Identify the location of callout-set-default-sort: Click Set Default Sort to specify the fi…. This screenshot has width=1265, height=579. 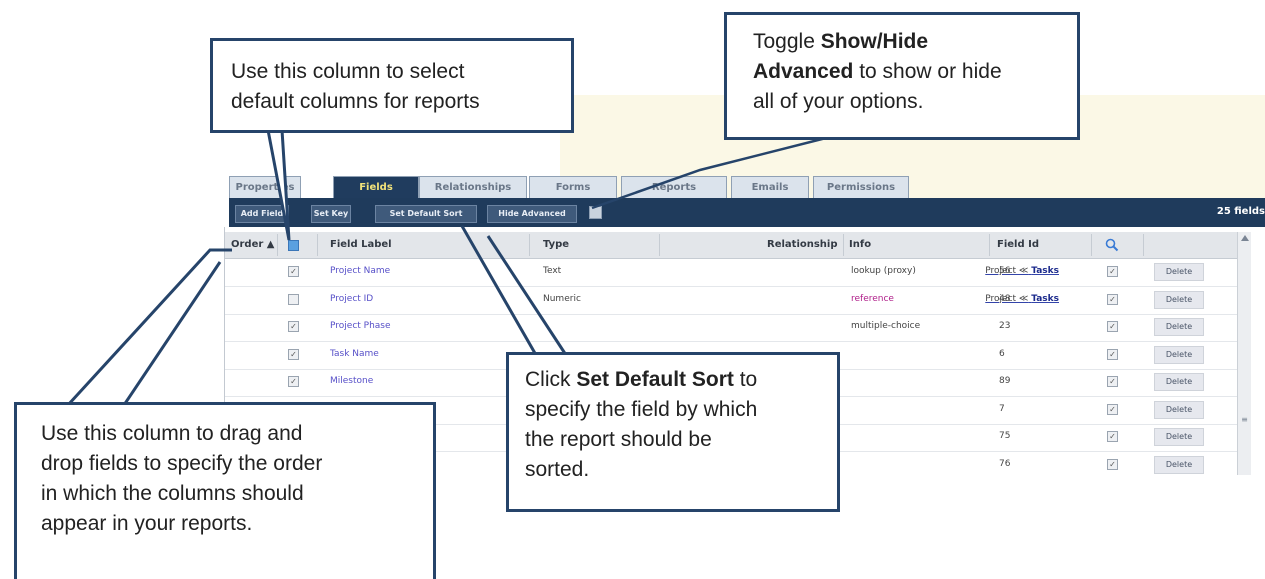
(673, 432).